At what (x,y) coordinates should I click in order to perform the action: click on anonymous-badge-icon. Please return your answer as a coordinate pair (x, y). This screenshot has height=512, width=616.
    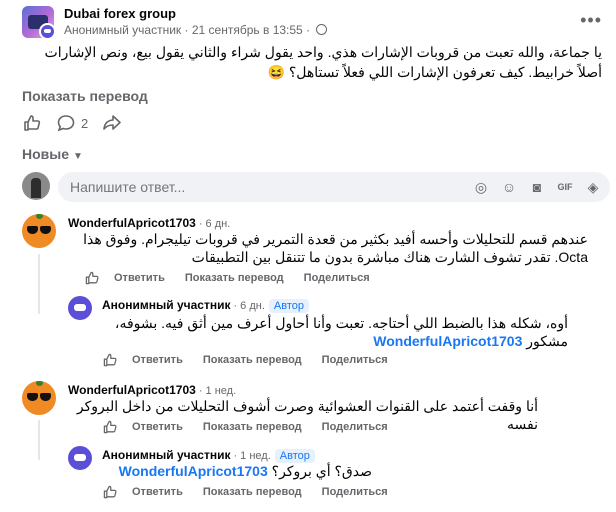
    Looking at the image, I should click on (47, 31).